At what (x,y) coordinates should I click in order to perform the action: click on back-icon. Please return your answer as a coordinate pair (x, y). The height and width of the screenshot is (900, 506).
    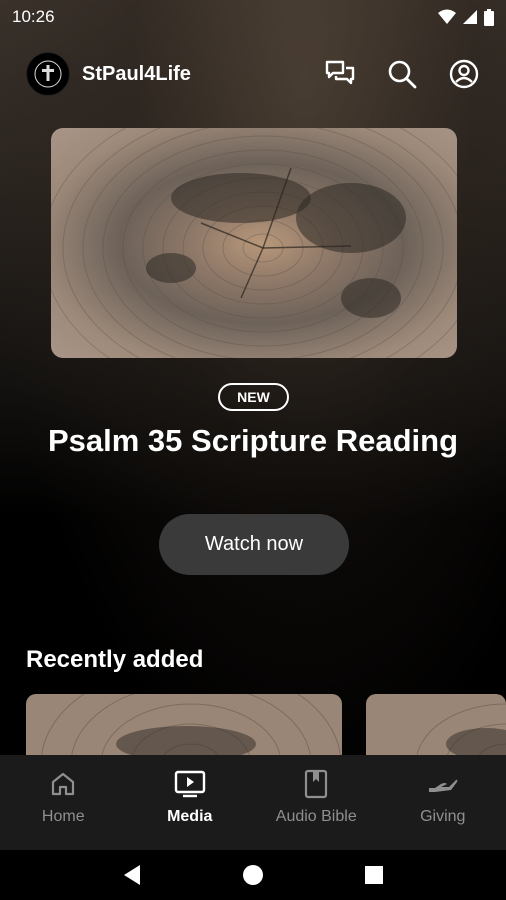
    Looking at the image, I should click on (132, 875).